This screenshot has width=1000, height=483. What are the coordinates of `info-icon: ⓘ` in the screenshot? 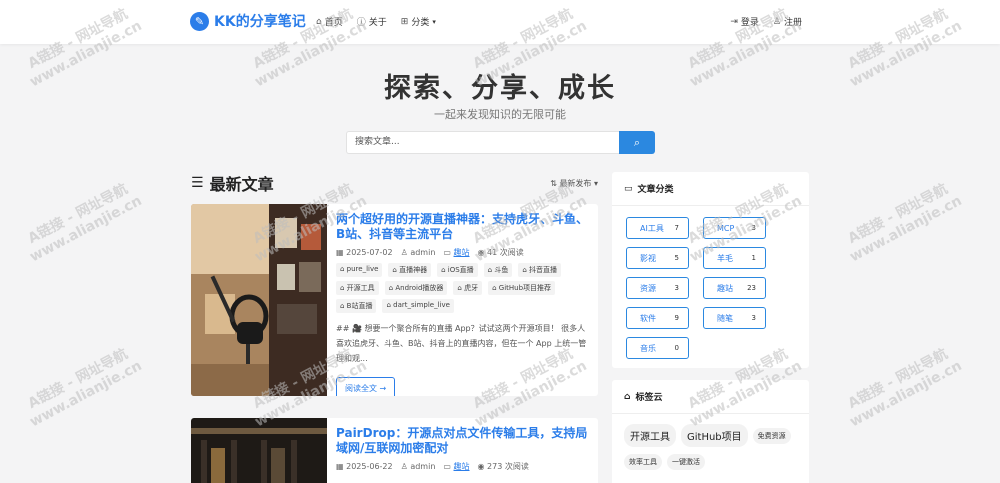 It's located at (361, 23).